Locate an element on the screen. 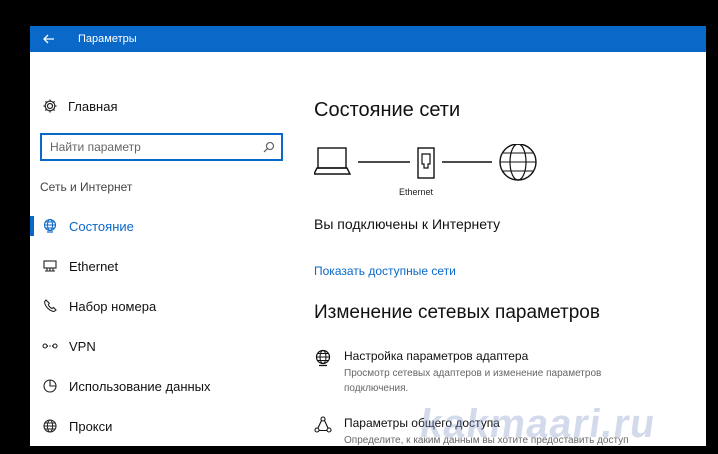 The image size is (718, 454). sidebar-item-label: Прокси is located at coordinates (91, 426).